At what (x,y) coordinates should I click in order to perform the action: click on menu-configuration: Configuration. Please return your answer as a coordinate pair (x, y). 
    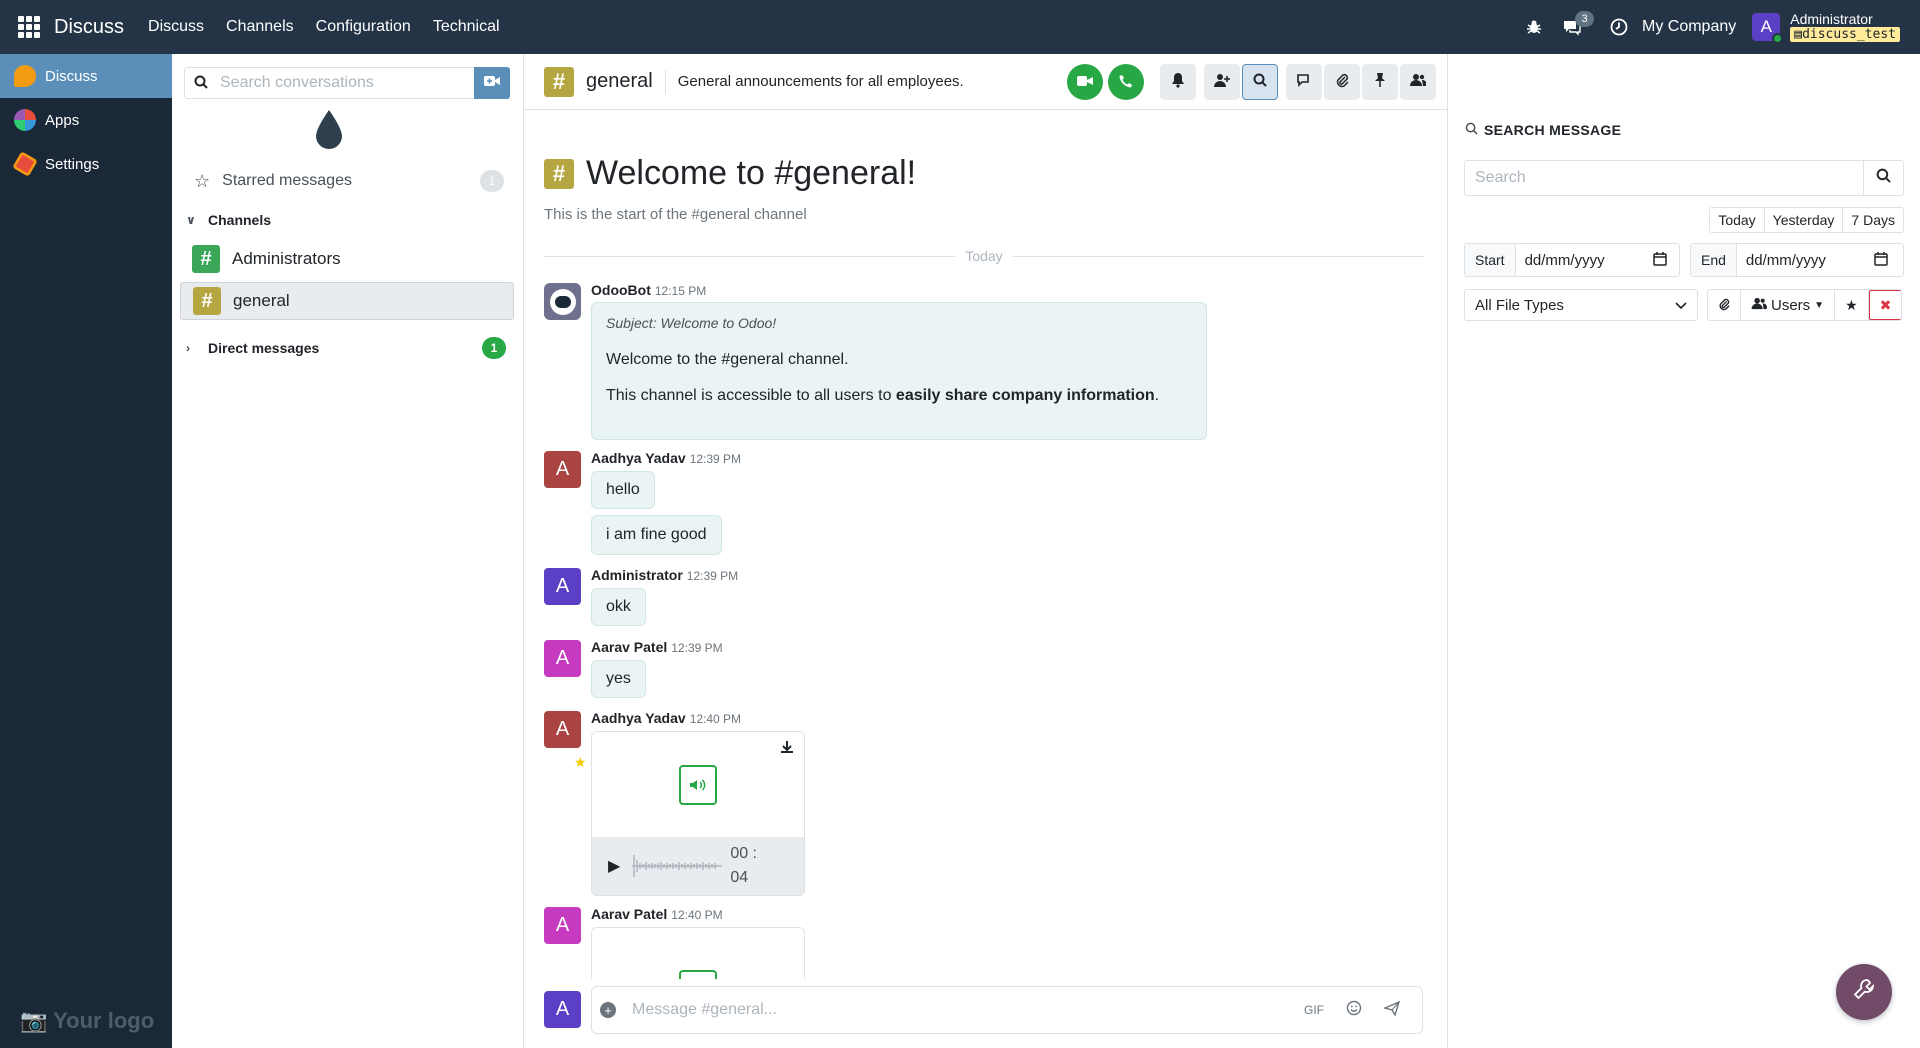
    Looking at the image, I should click on (363, 27).